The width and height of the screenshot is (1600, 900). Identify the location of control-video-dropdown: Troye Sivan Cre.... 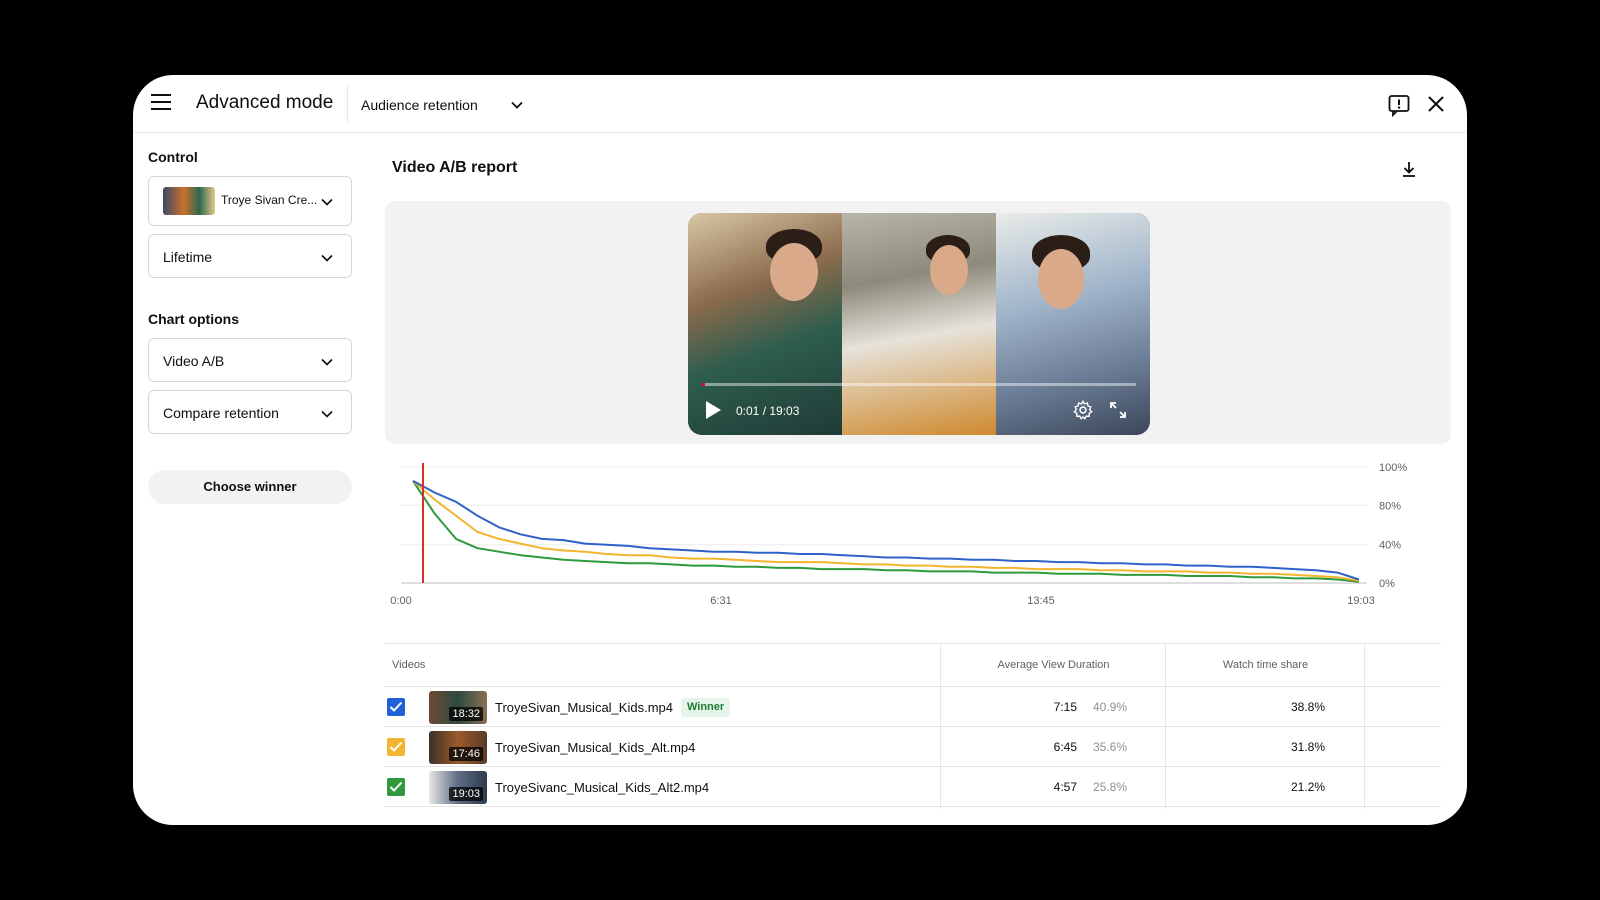
(250, 201).